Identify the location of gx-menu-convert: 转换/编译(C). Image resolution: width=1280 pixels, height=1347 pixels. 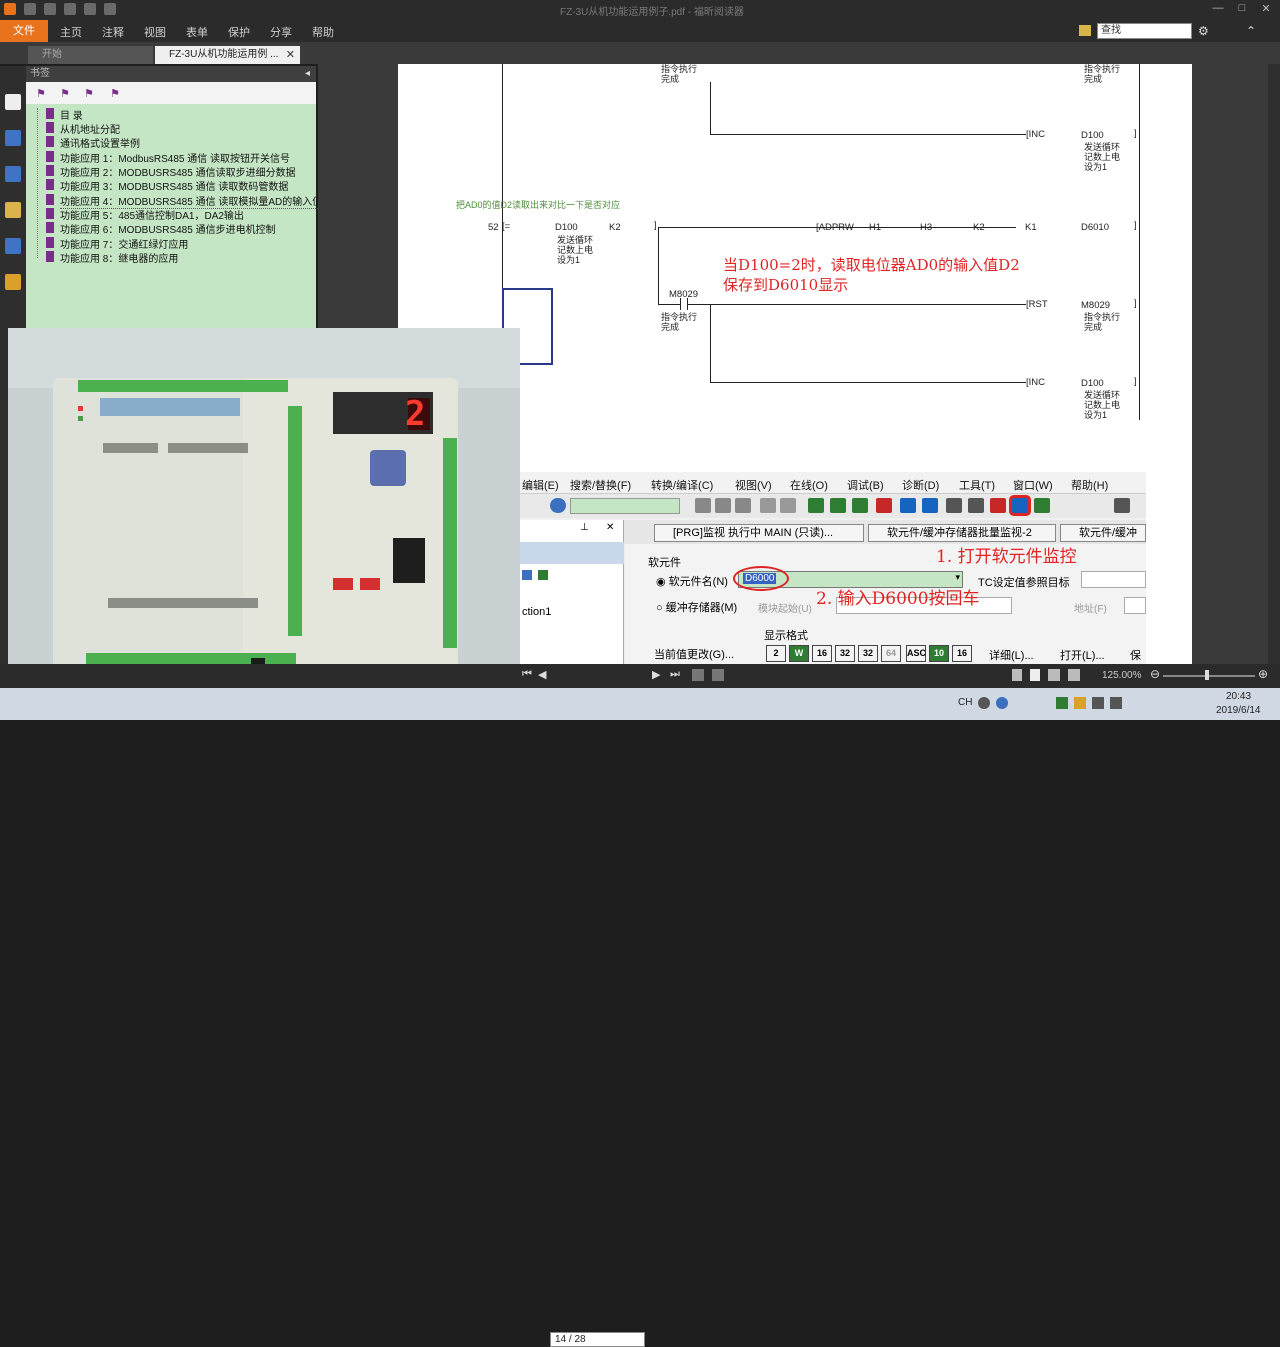
(682, 485).